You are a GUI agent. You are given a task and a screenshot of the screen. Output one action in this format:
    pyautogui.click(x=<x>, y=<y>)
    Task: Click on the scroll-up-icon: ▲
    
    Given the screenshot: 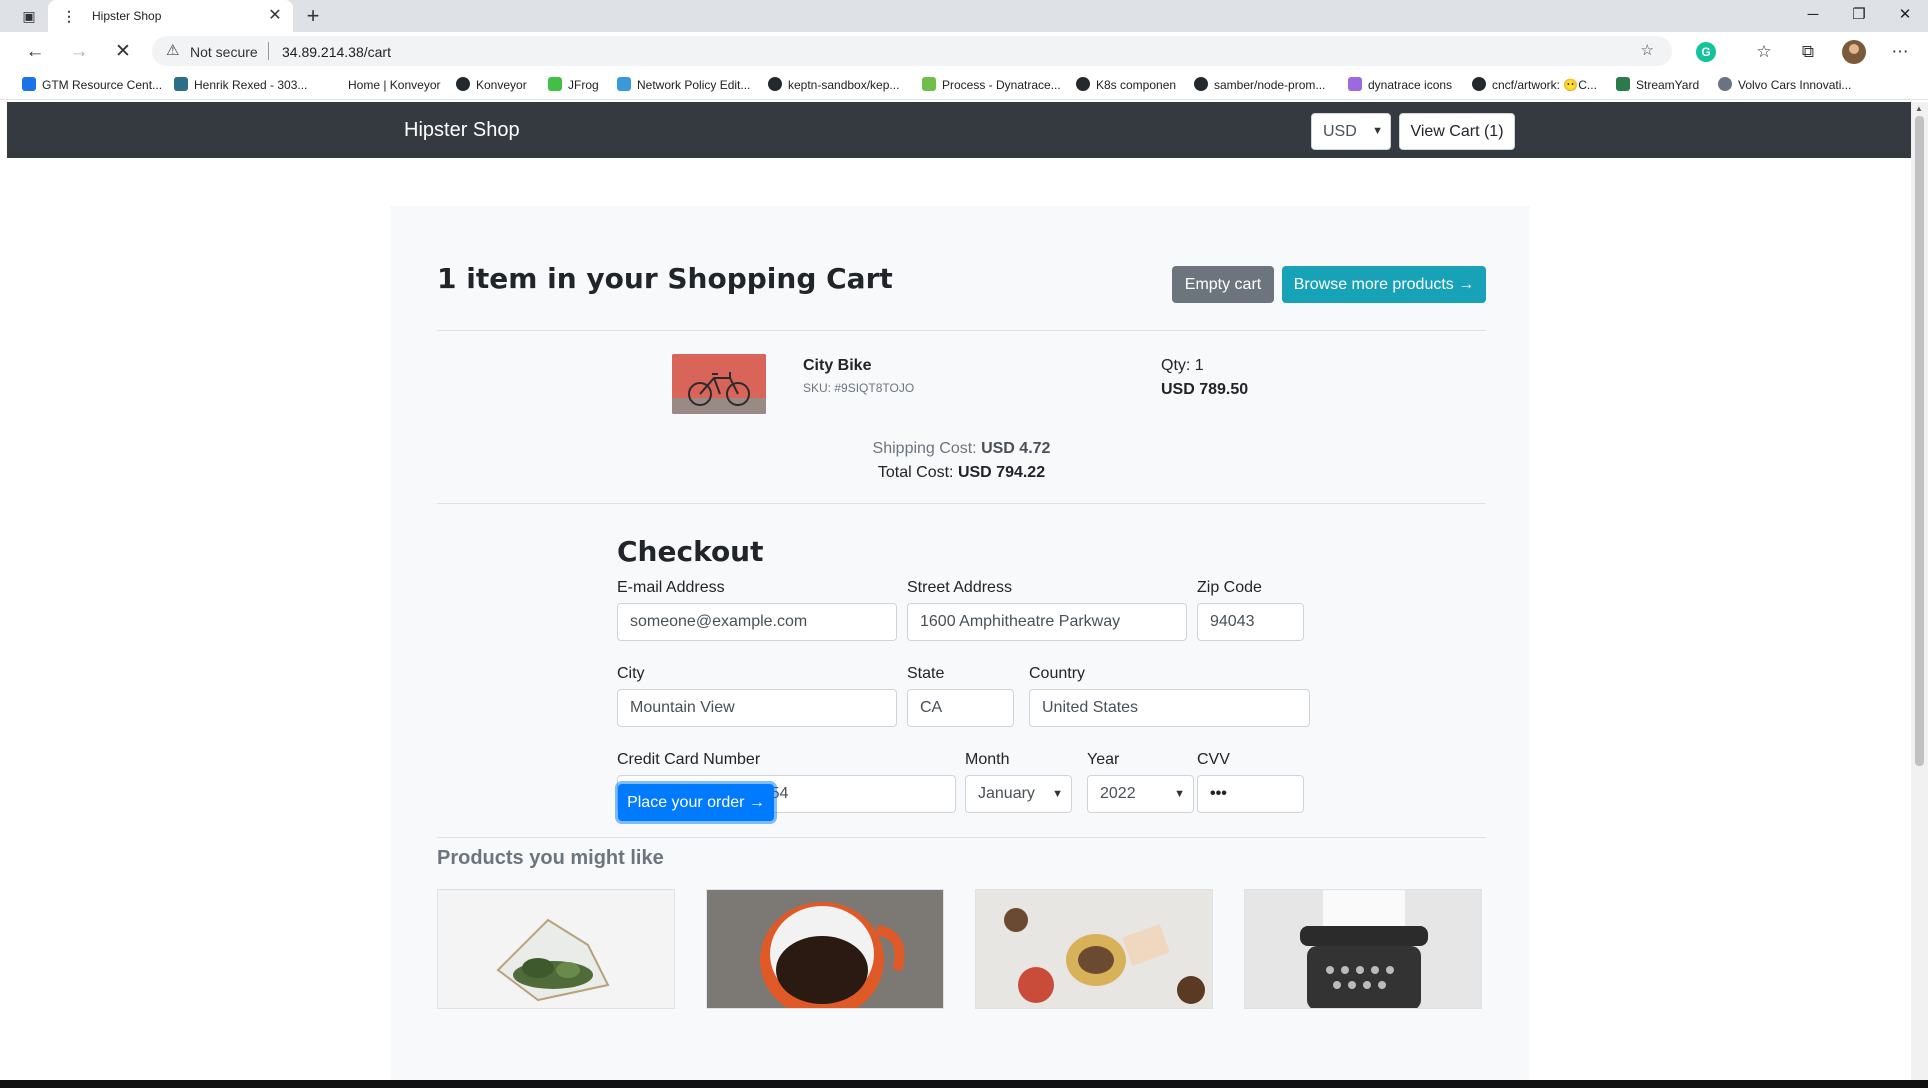 What is the action you would take?
    pyautogui.click(x=1919, y=108)
    